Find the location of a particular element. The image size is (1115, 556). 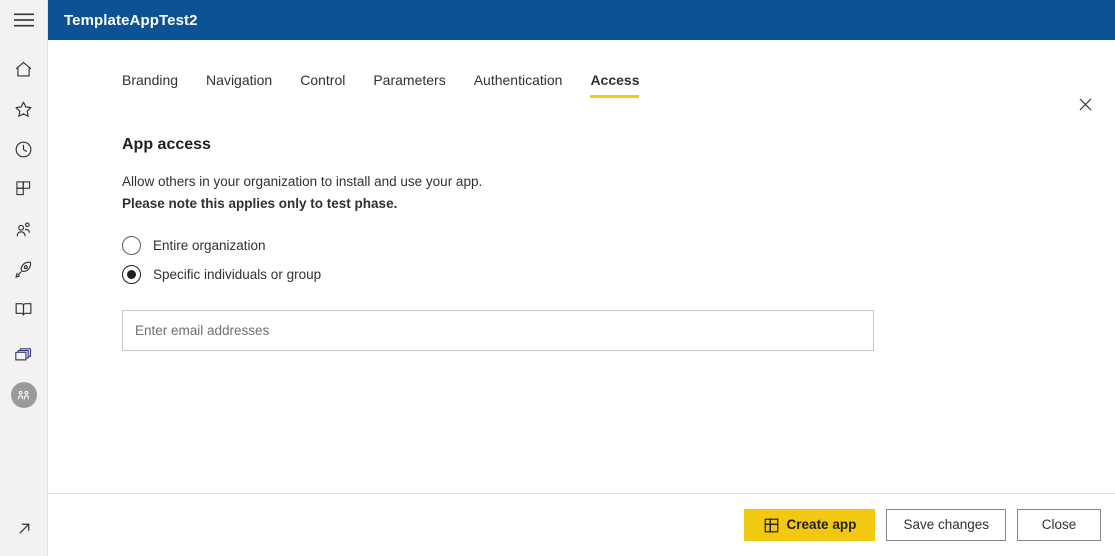

tab-access: Access is located at coordinates (615, 84).